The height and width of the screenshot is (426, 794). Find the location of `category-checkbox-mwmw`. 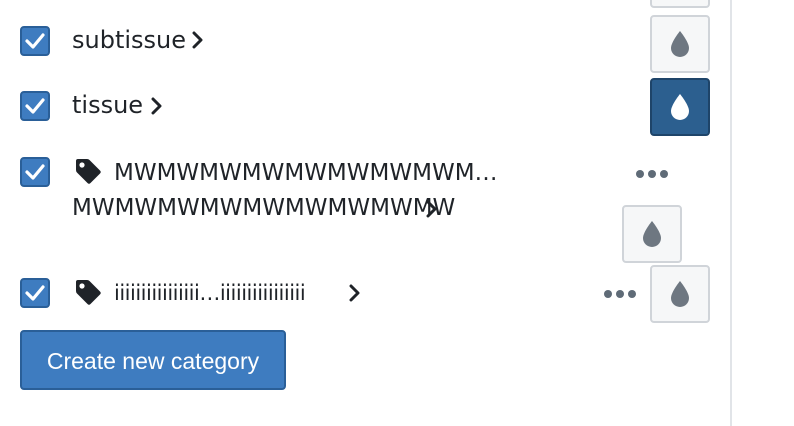

category-checkbox-mwmw is located at coordinates (35, 172).